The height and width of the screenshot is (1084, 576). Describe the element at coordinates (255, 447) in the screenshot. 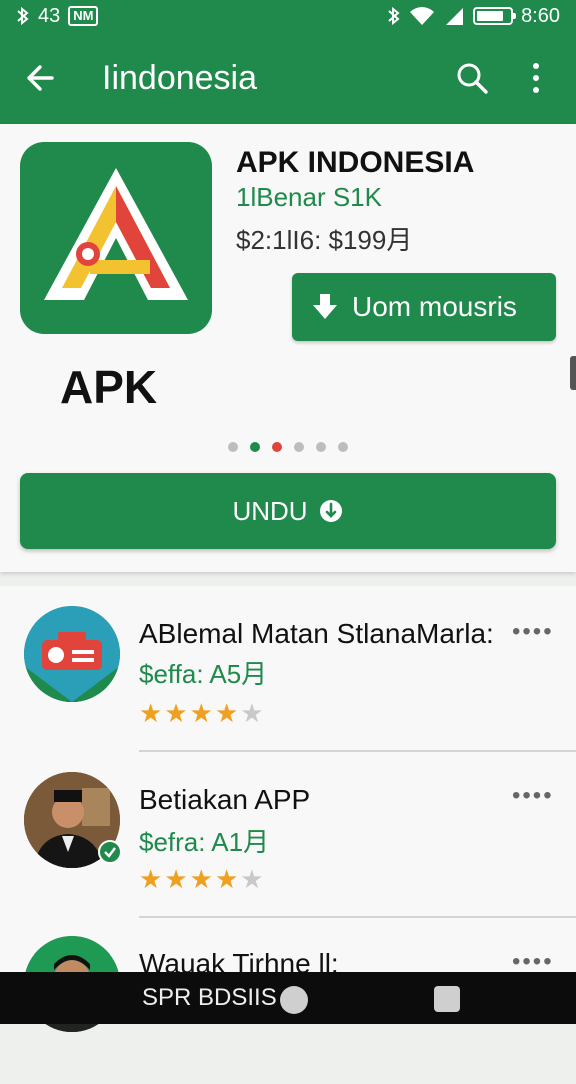

I see `carousel-dot-active` at that location.